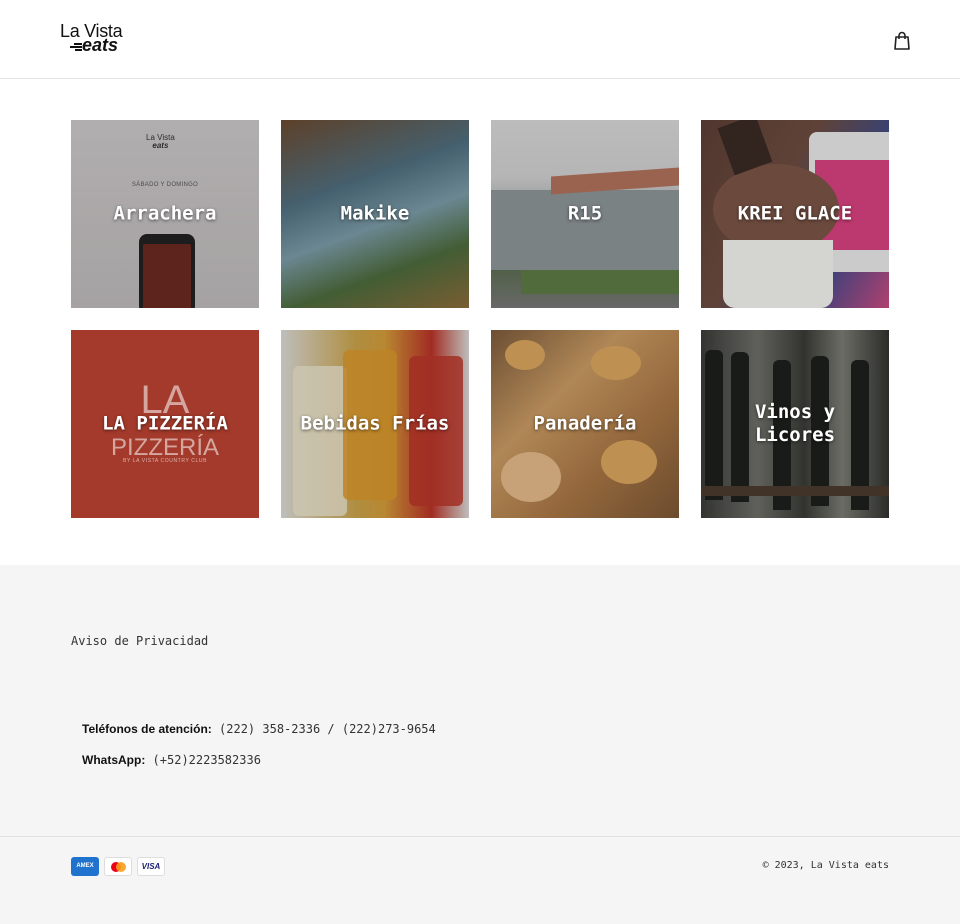  I want to click on logo-speed-lines, so click(76, 47).